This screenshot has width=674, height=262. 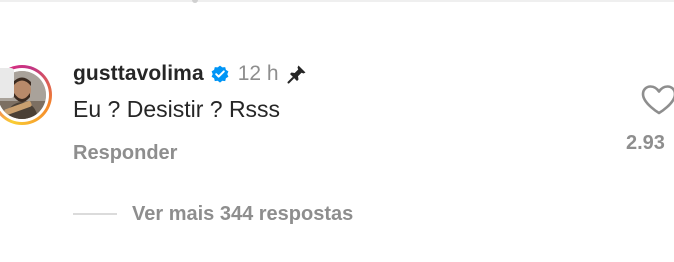 I want to click on username: gusttavolima, so click(x=138, y=74).